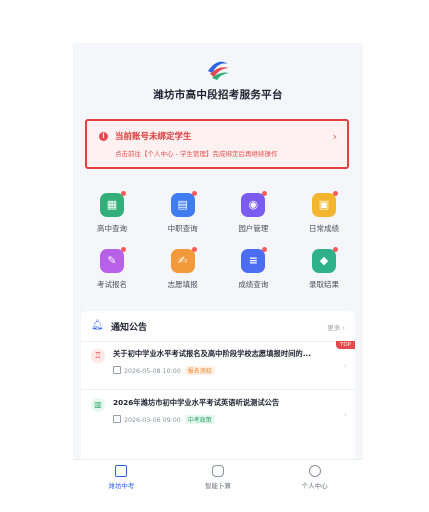  I want to click on service-label: 园户管理, so click(253, 228).